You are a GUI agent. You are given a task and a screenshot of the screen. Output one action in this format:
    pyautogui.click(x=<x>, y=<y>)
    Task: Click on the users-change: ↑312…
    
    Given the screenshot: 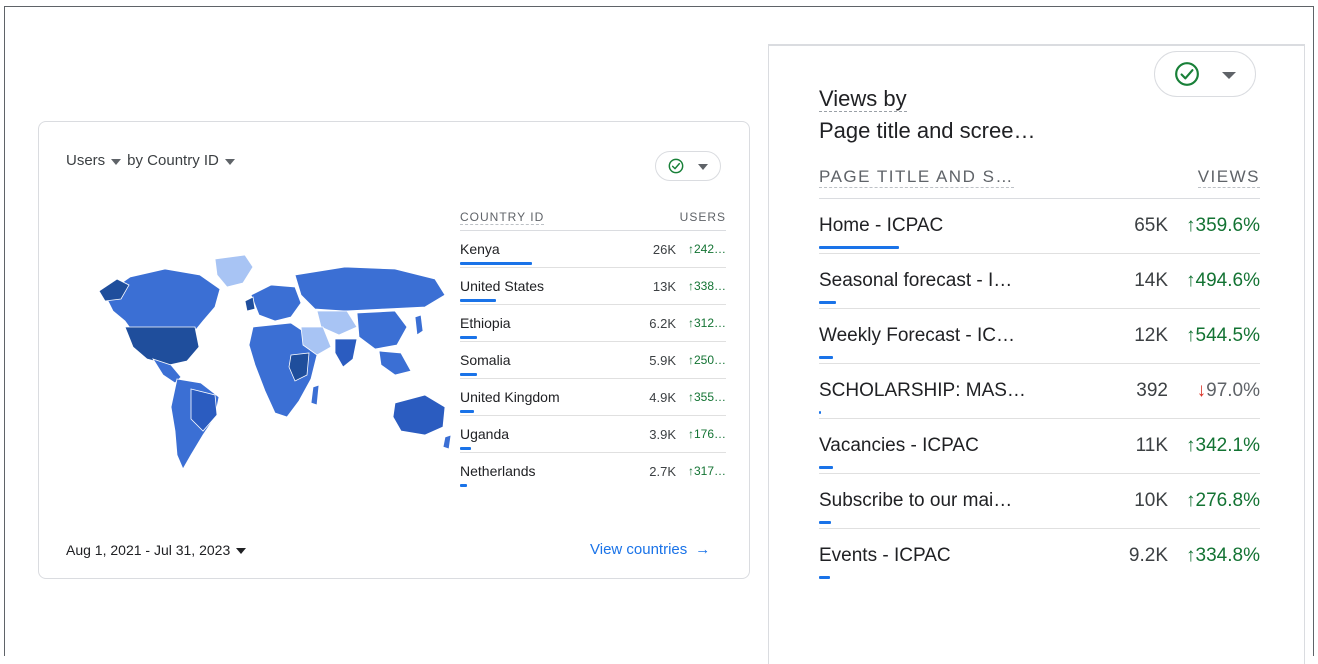 What is the action you would take?
    pyautogui.click(x=706, y=323)
    